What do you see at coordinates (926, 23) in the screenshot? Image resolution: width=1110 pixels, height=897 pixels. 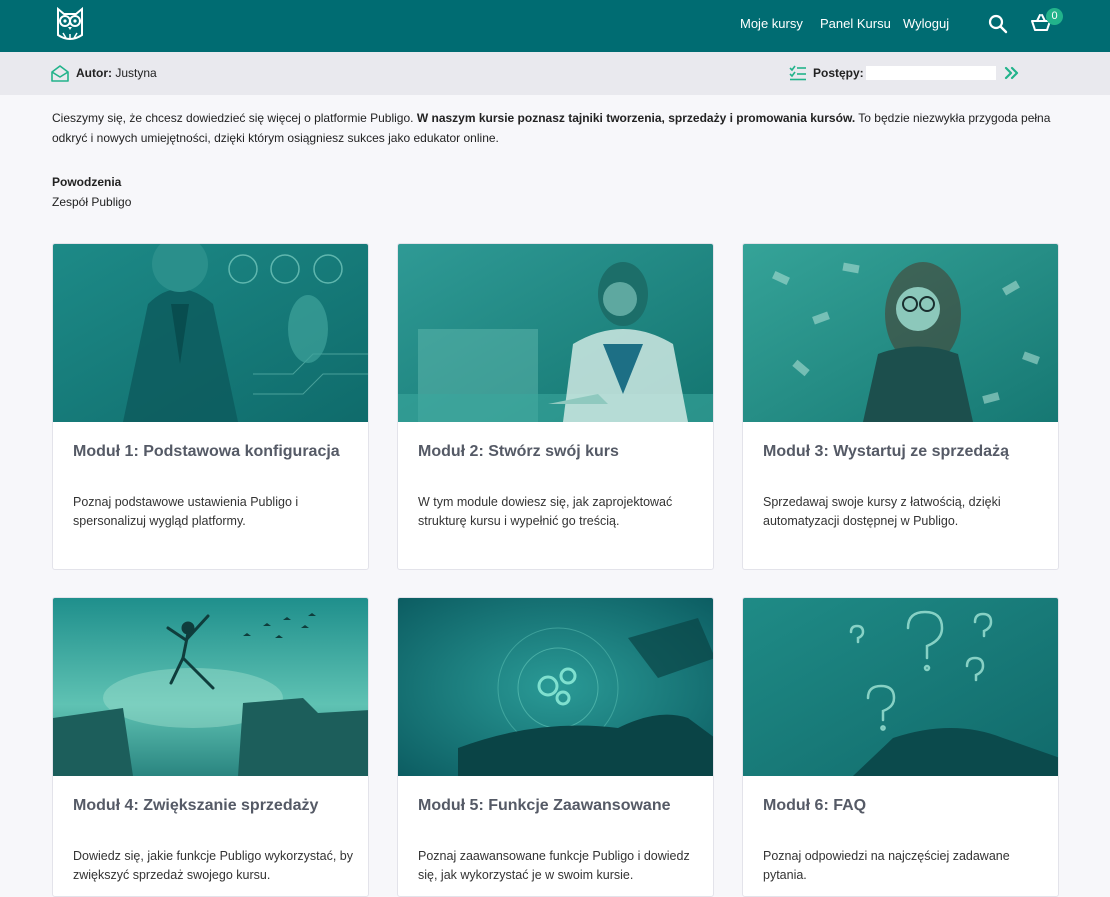 I see `nav-logout: Wyloguj` at bounding box center [926, 23].